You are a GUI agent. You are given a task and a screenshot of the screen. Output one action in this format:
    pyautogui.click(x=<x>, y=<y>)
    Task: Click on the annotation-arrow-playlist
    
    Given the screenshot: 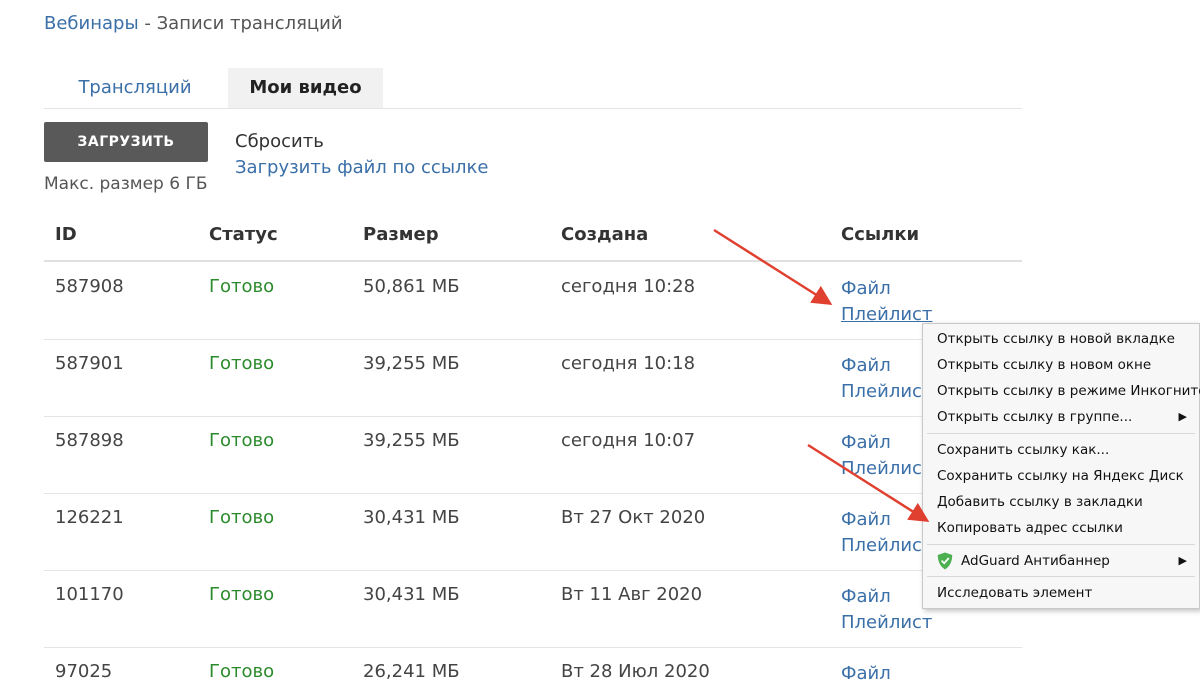 What is the action you would take?
    pyautogui.click(x=773, y=267)
    